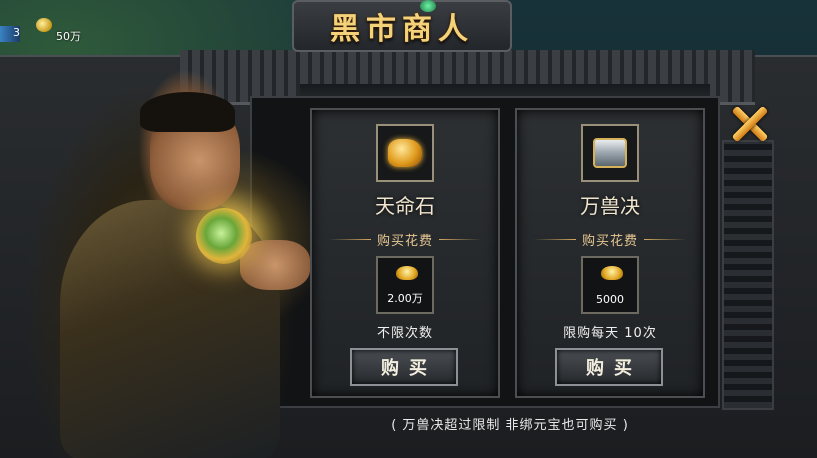 The image size is (817, 458). I want to click on jade-ornament-icon, so click(428, 6).